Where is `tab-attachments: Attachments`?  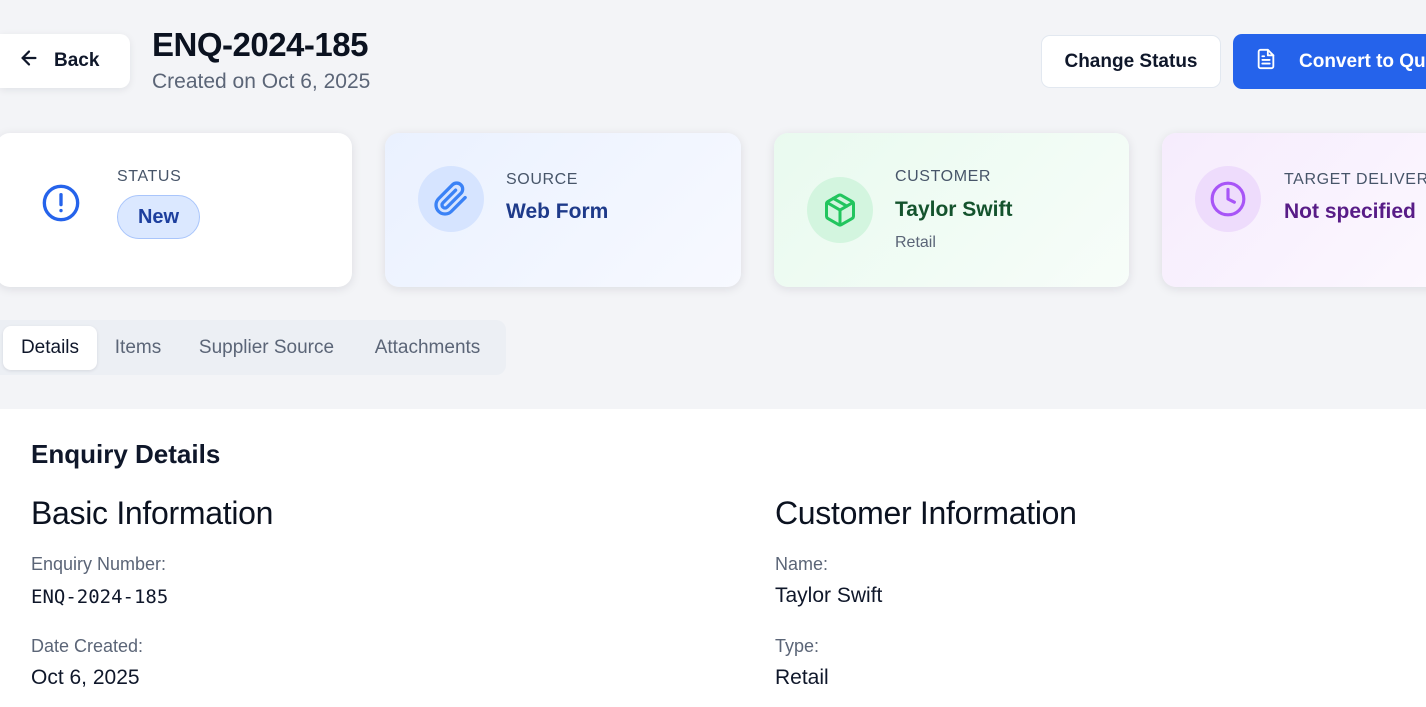 tab-attachments: Attachments is located at coordinates (427, 348).